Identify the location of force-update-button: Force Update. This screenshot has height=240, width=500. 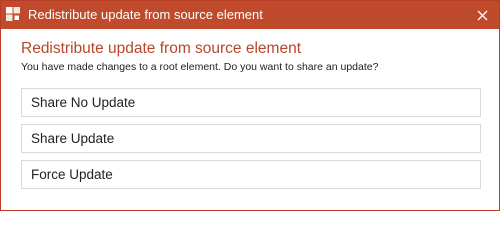
(251, 174).